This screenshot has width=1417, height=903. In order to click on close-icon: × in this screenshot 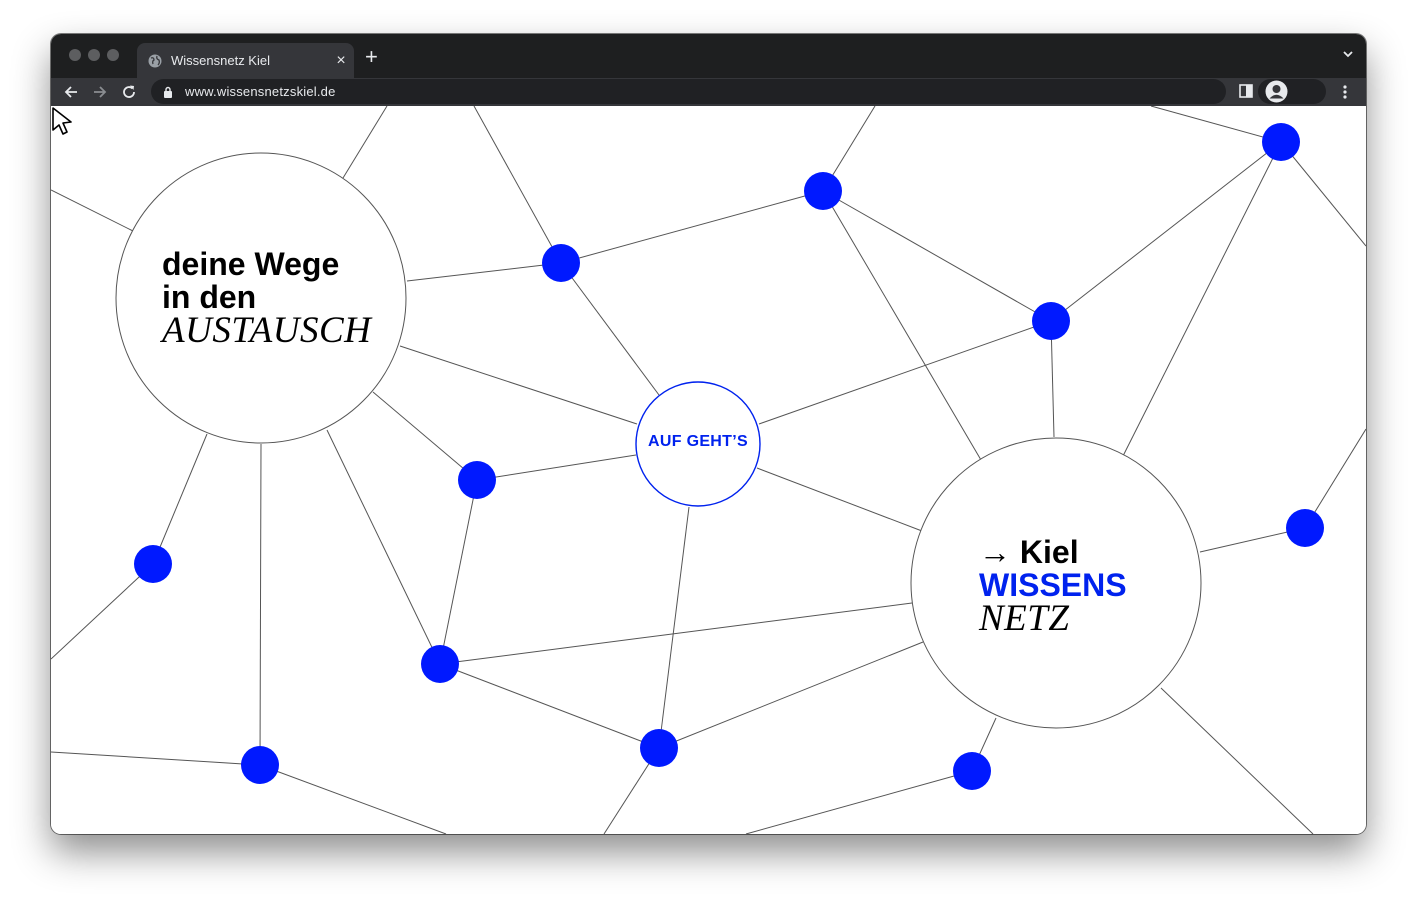, I will do `click(341, 60)`.